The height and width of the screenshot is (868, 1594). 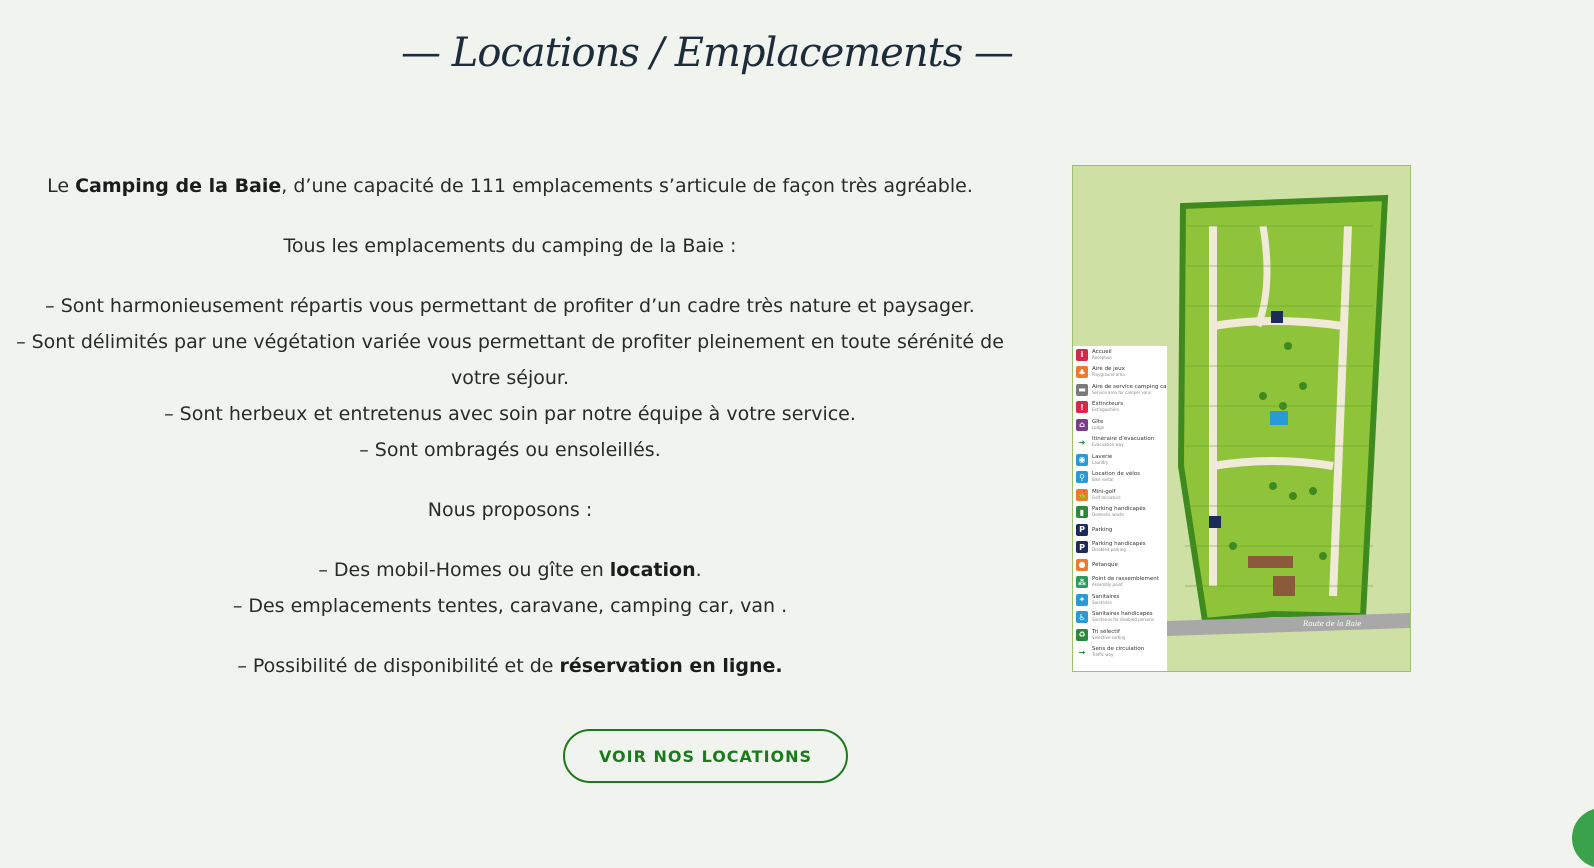 What do you see at coordinates (671, 666) in the screenshot?
I see `online-booking: réservation en ligne.` at bounding box center [671, 666].